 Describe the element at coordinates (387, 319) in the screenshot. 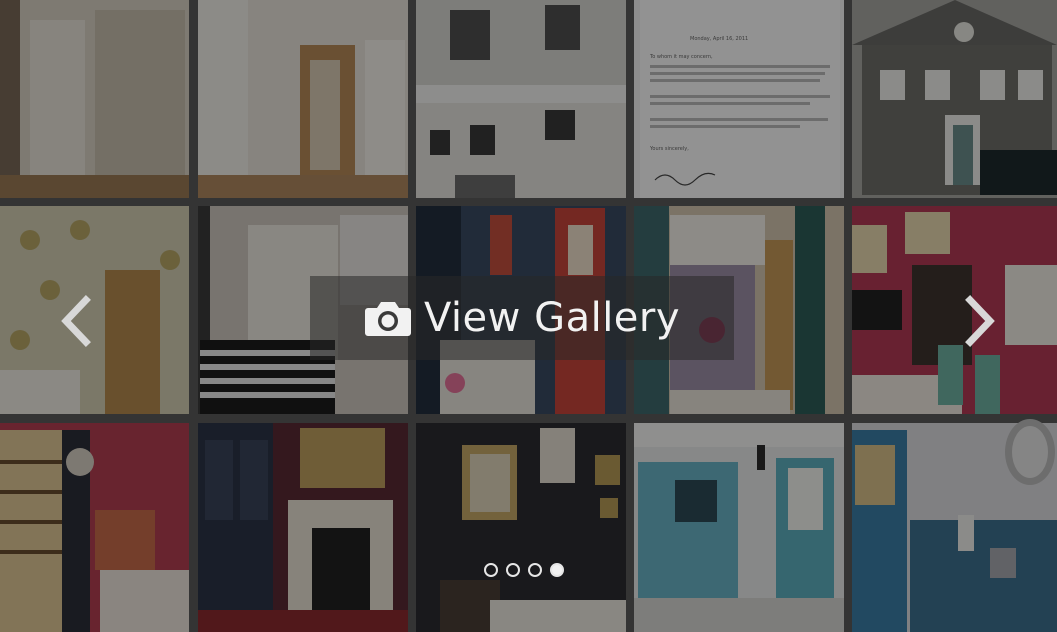

I see `camera-icon` at that location.